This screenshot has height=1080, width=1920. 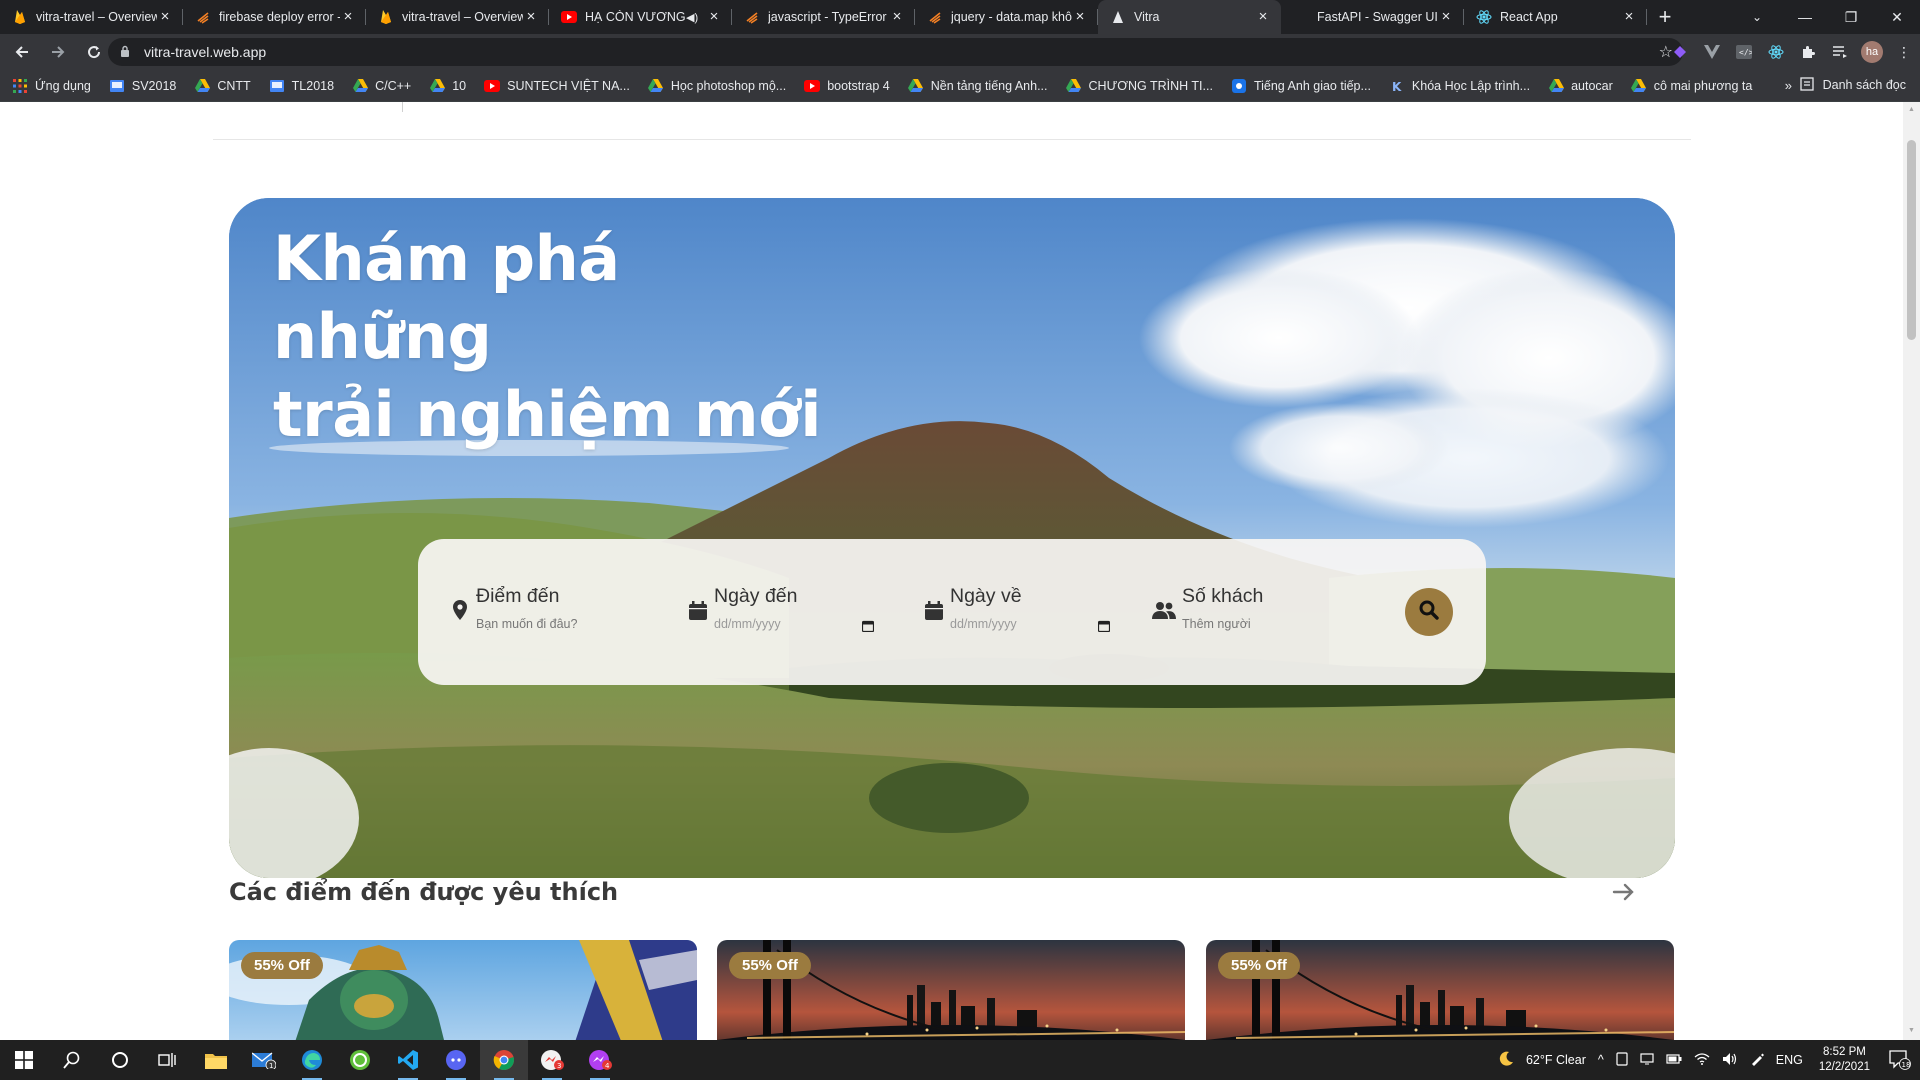 I want to click on address-bar: vitra-travel.web.app ☆, so click(x=895, y=52).